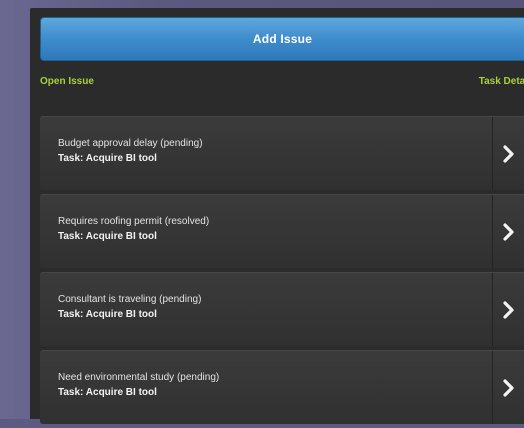 The width and height of the screenshot is (524, 428). I want to click on task-details-tab: Task Detai, so click(501, 81).